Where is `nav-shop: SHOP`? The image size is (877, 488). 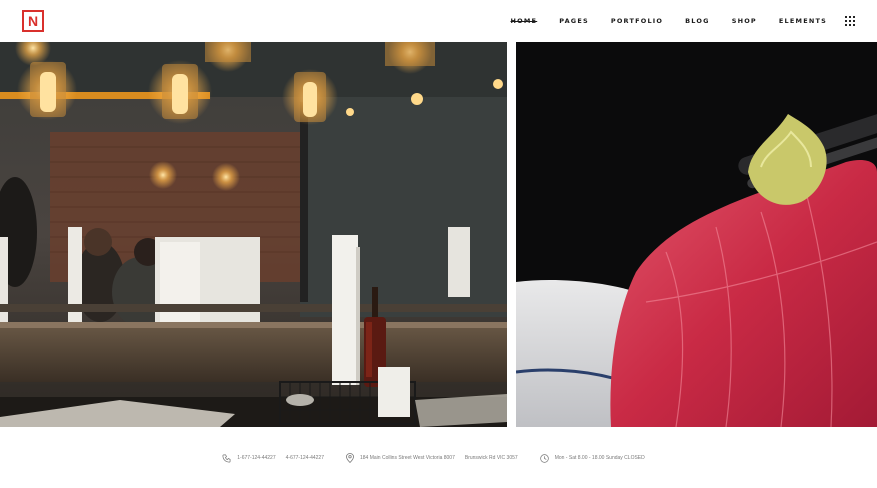
nav-shop: SHOP is located at coordinates (744, 21).